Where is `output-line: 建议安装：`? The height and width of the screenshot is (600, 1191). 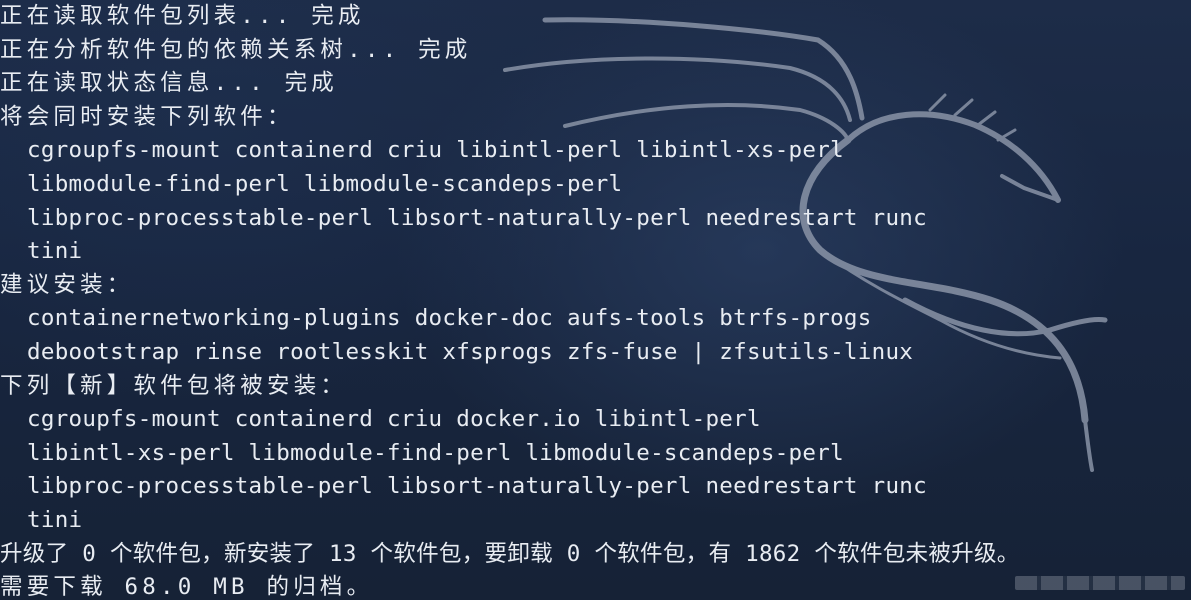
output-line: 建议安装： is located at coordinates (67, 284).